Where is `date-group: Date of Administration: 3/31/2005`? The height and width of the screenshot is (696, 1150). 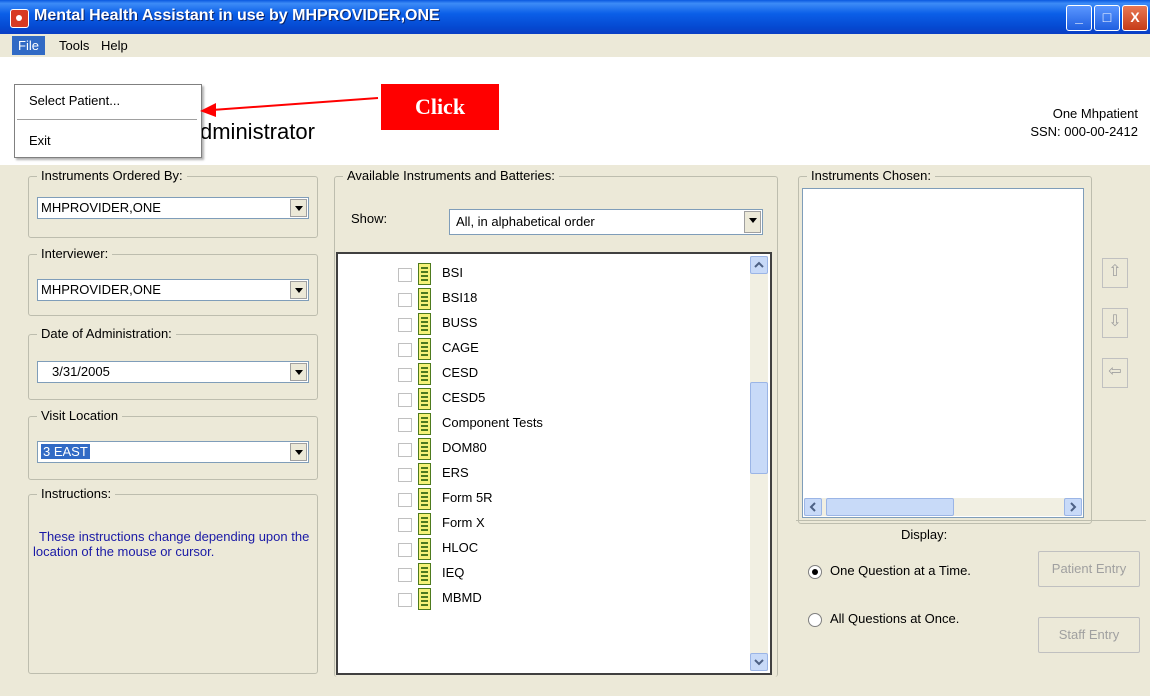 date-group: Date of Administration: 3/31/2005 is located at coordinates (173, 363).